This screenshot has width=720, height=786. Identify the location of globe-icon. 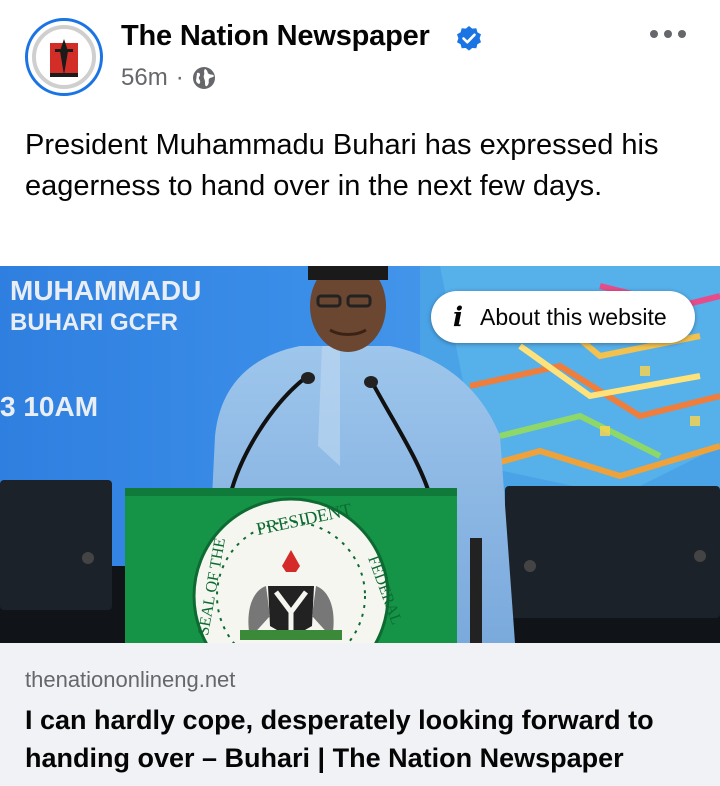
(204, 78).